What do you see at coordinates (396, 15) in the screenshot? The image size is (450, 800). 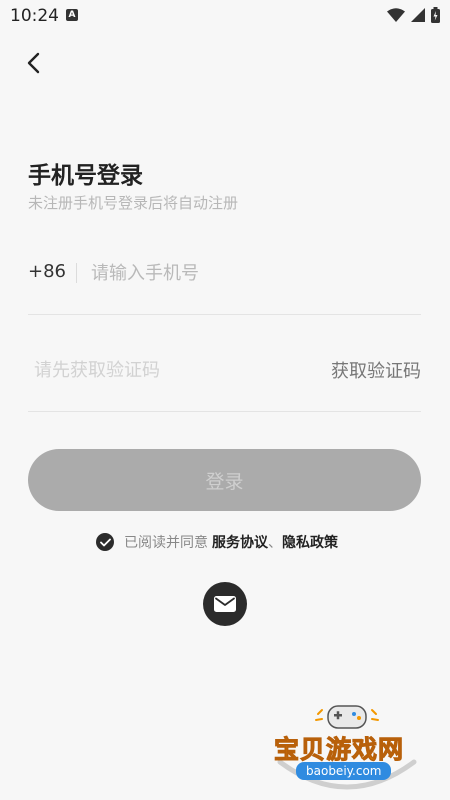 I see `wifi-icon` at bounding box center [396, 15].